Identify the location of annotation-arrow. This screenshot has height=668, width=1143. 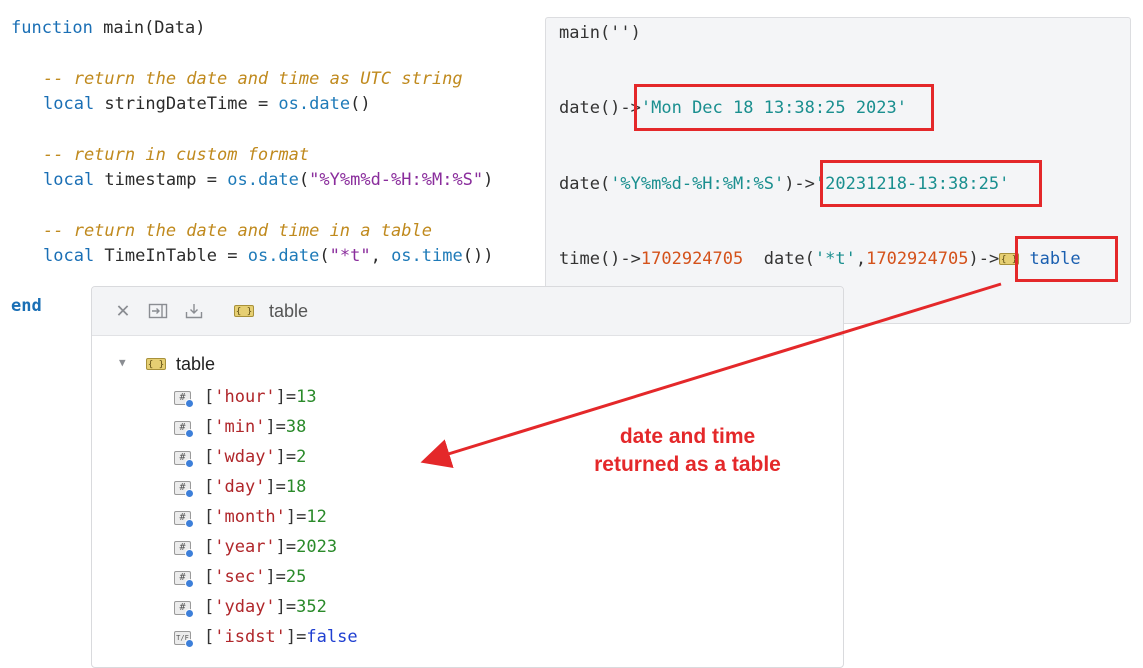
(711, 375).